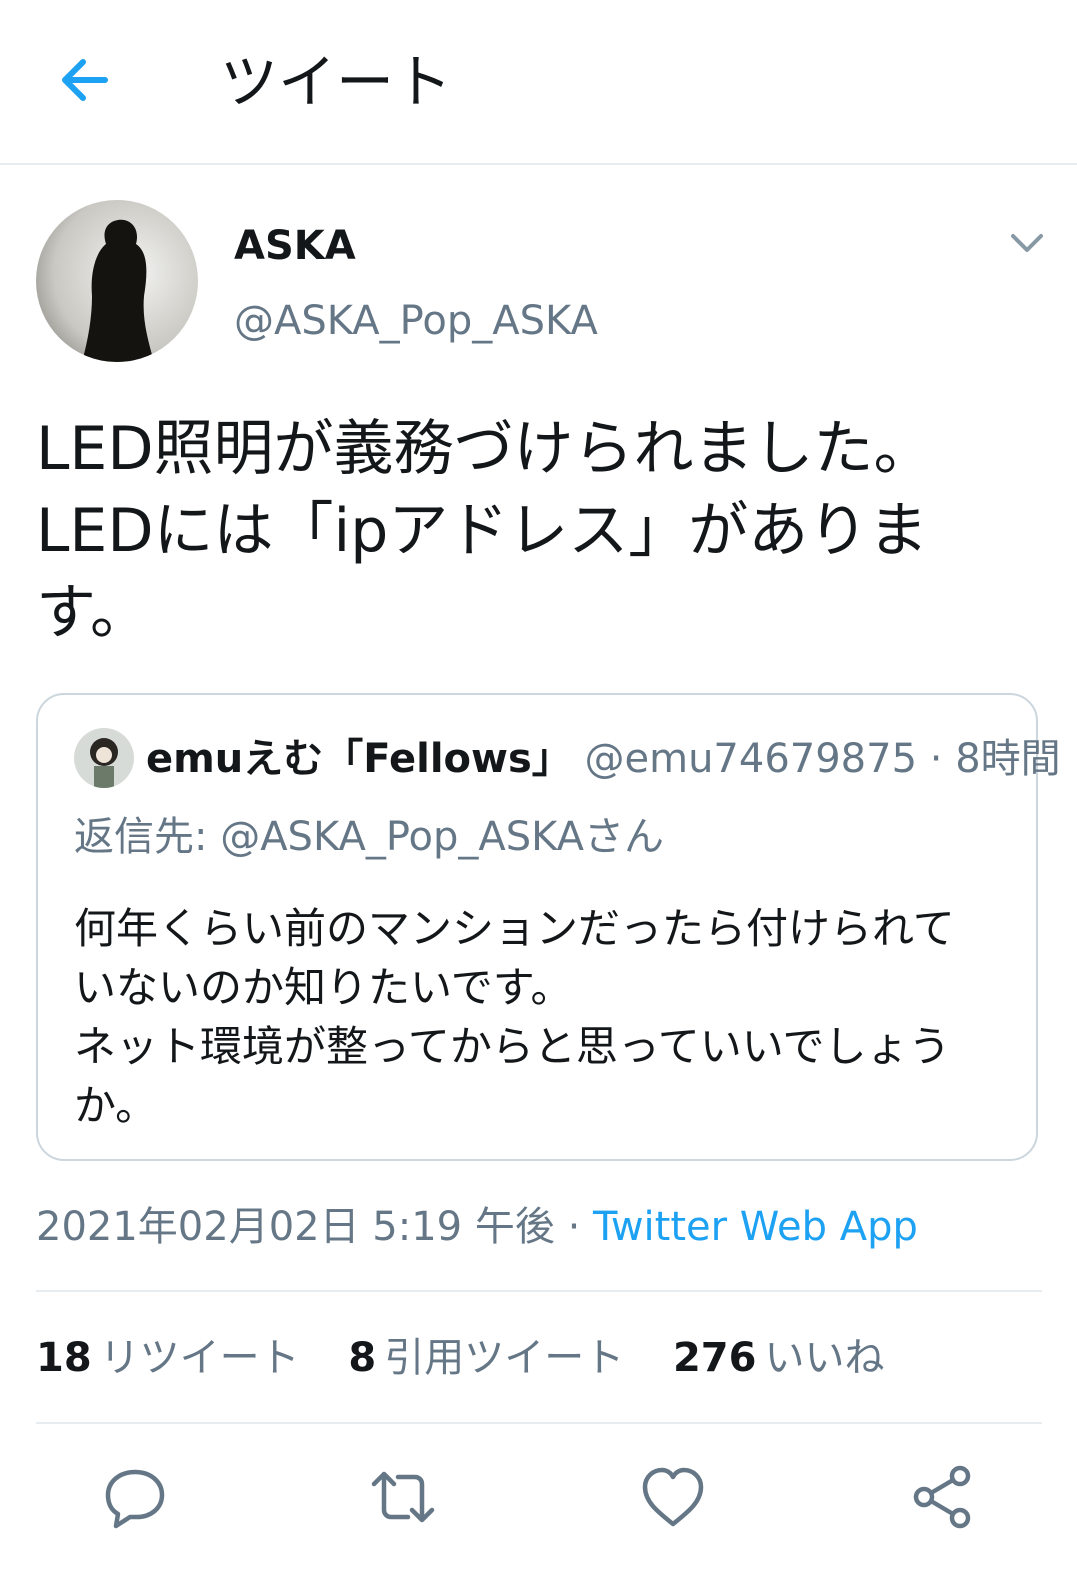  I want to click on quote-label: 引用ツイート, so click(504, 1358).